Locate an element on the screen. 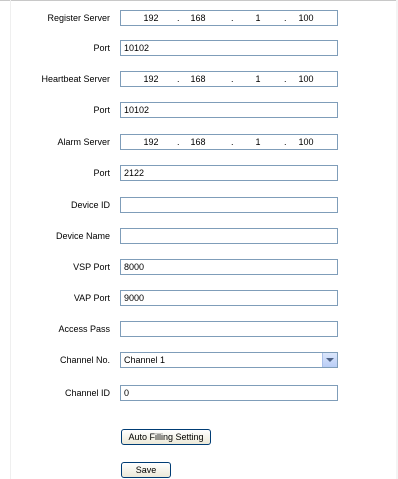 Image resolution: width=398 pixels, height=479 pixels. access-pass-input is located at coordinates (229, 329).